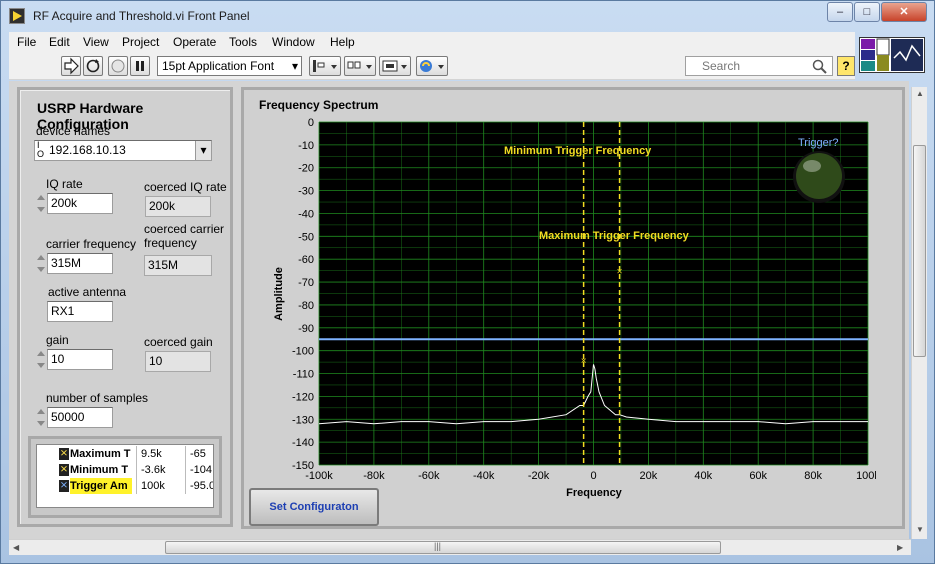  I want to click on minimize-button: –, so click(840, 12).